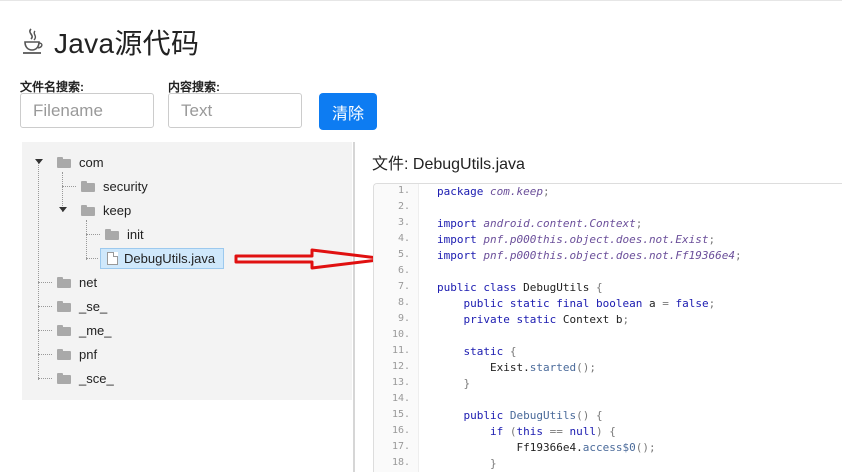  I want to click on line-number: 16., so click(400, 430).